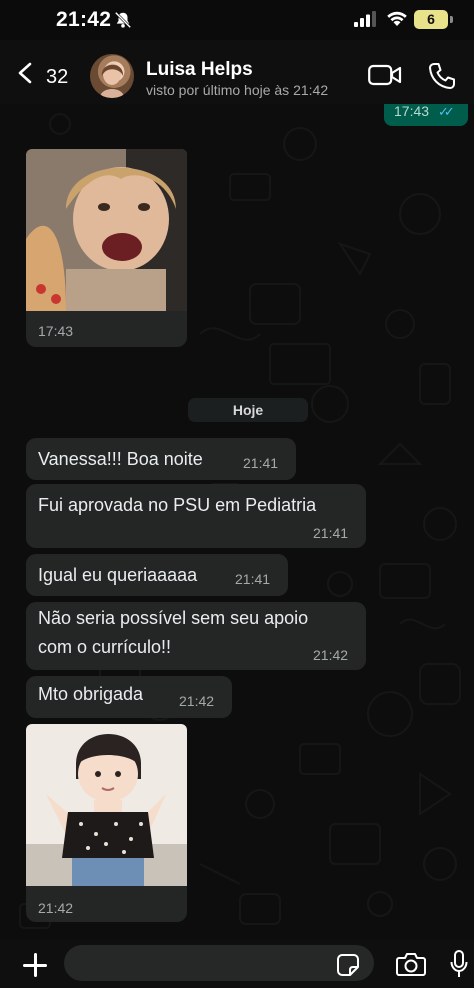  Describe the element at coordinates (123, 20) in the screenshot. I see `bell-mute-icon` at that location.